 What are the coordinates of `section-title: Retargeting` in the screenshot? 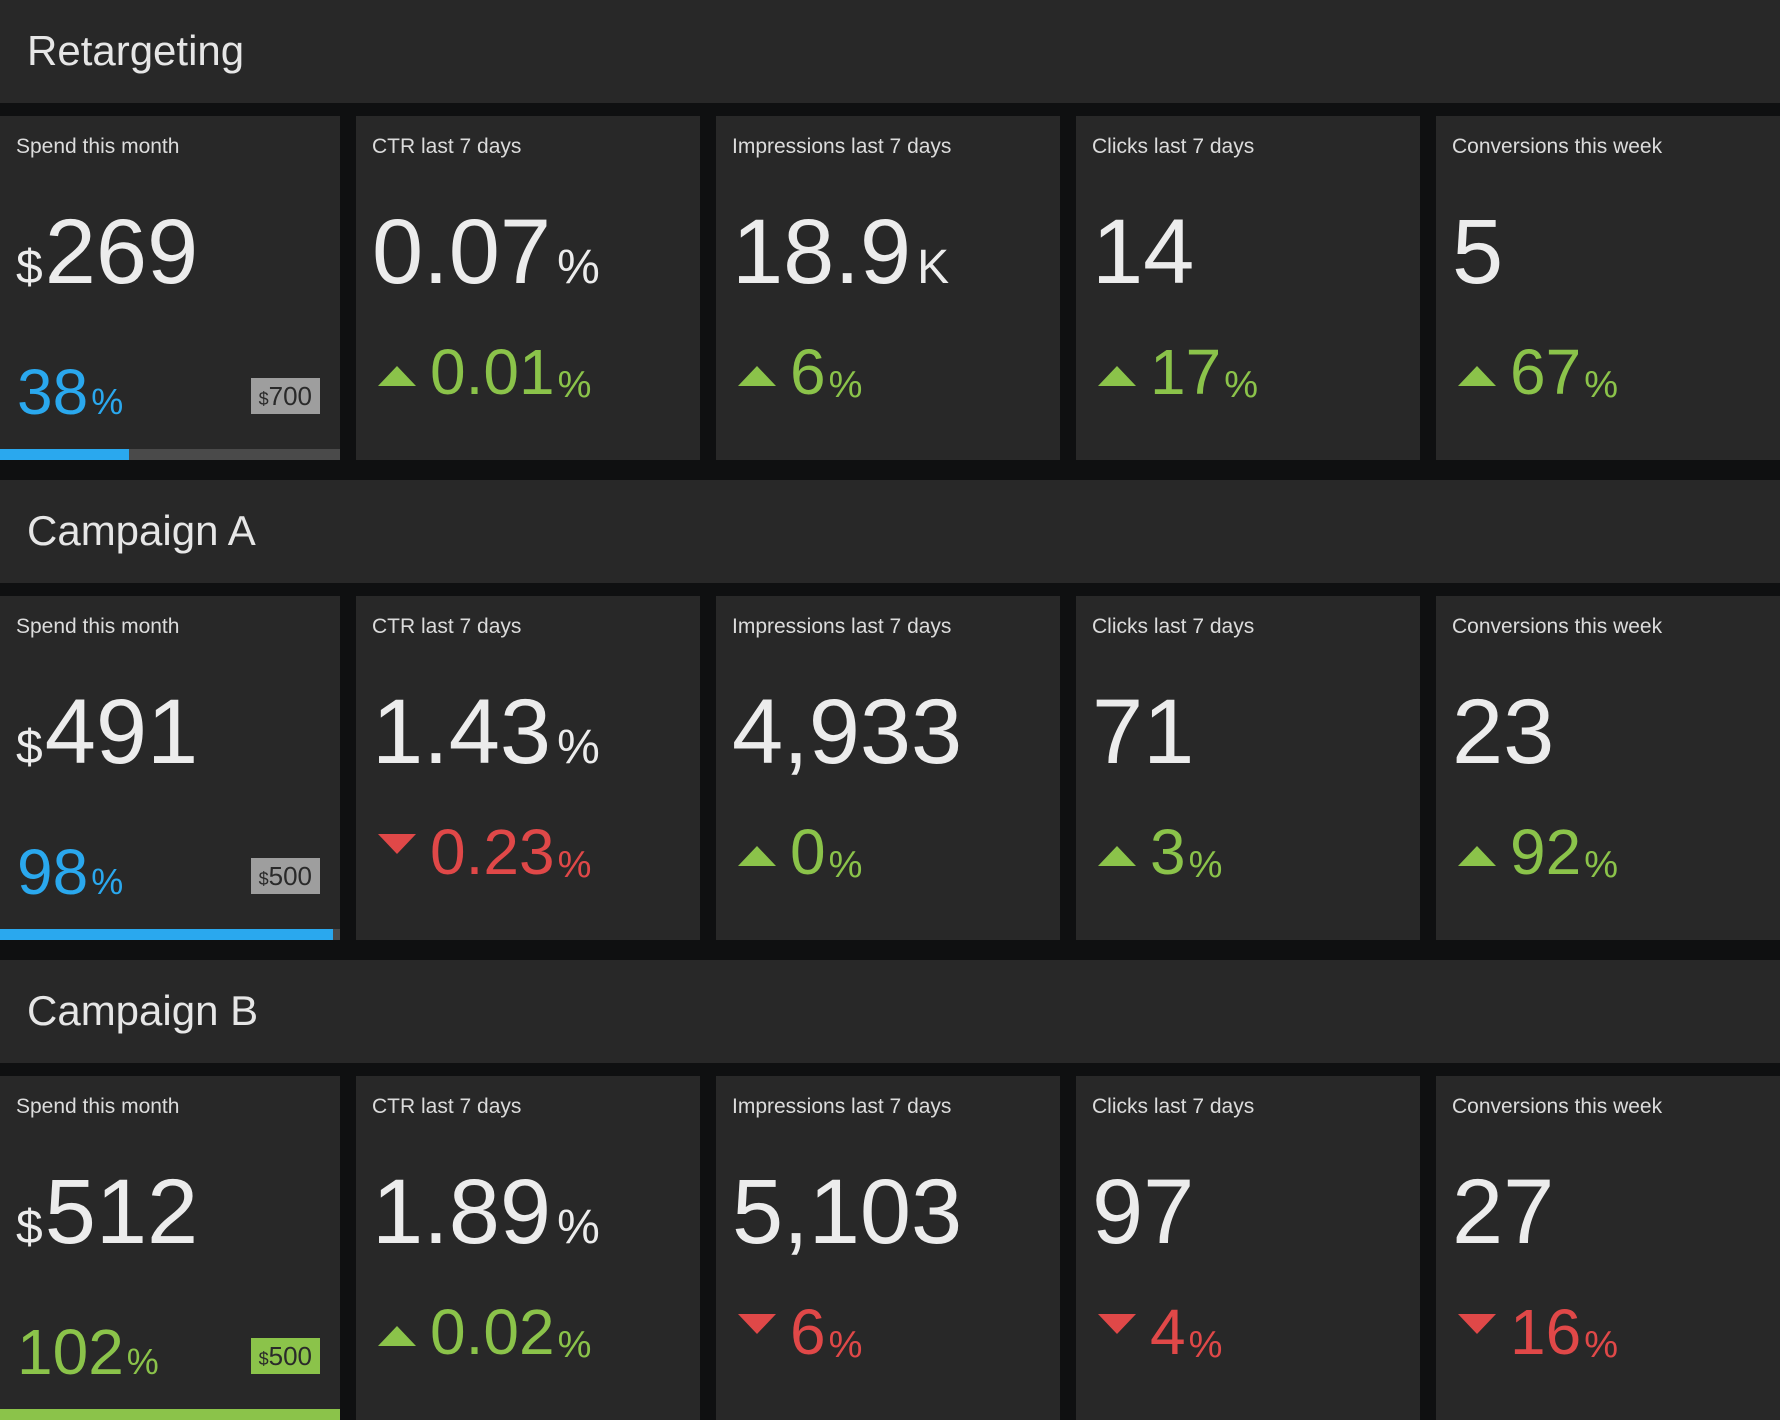 It's located at (136, 50).